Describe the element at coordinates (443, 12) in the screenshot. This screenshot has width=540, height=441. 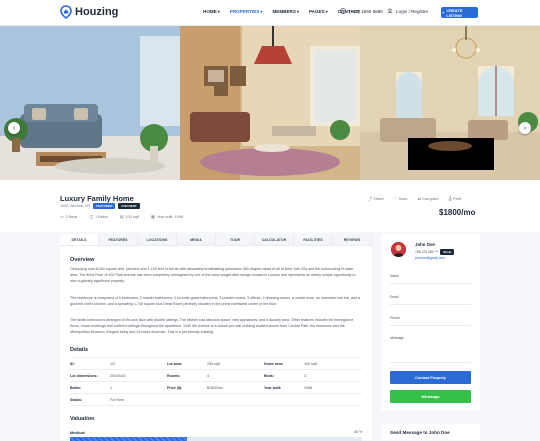
I see `plus-icon: +` at that location.